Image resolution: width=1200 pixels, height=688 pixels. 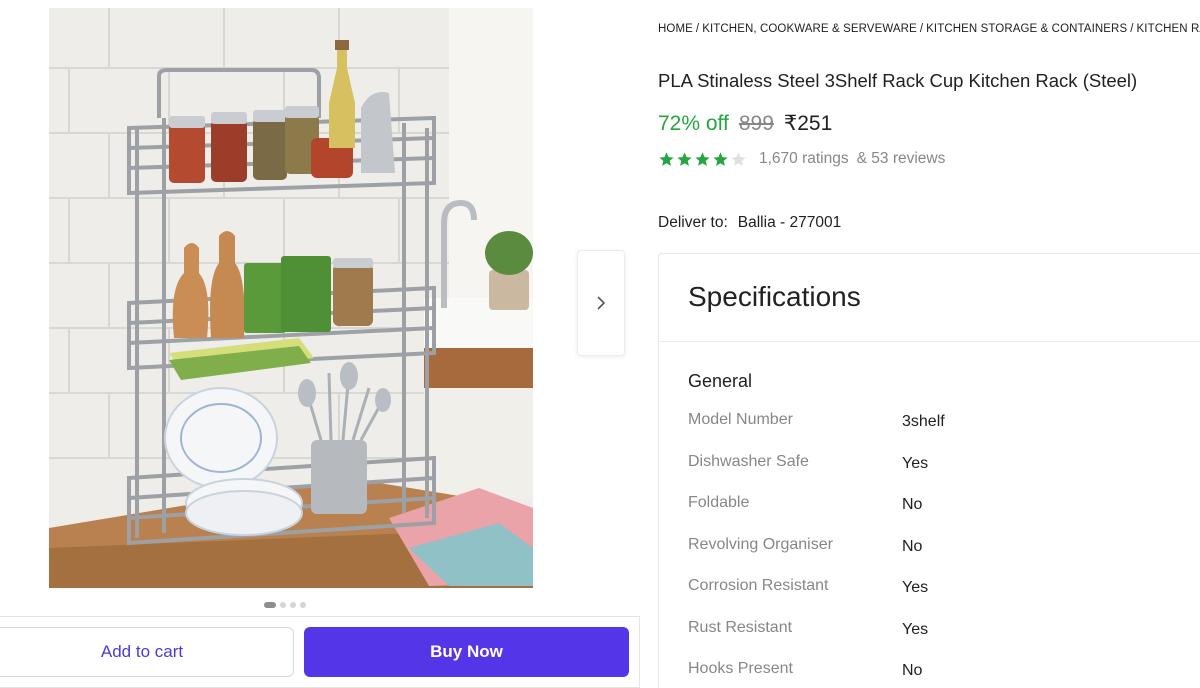 I want to click on image-next-button, so click(x=601, y=303).